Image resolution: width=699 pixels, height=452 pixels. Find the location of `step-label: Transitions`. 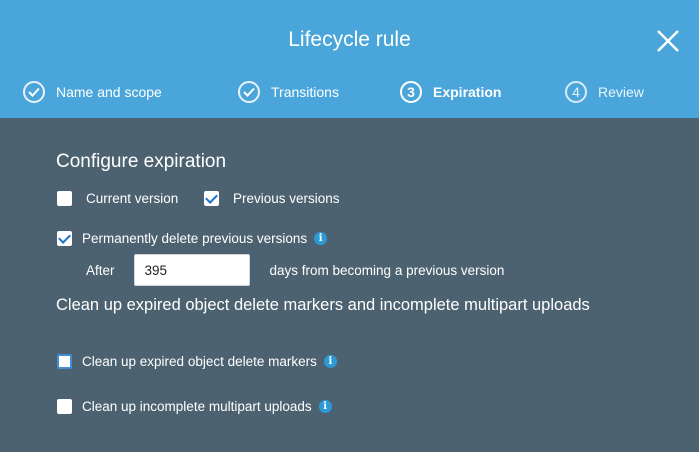

step-label: Transitions is located at coordinates (305, 92).